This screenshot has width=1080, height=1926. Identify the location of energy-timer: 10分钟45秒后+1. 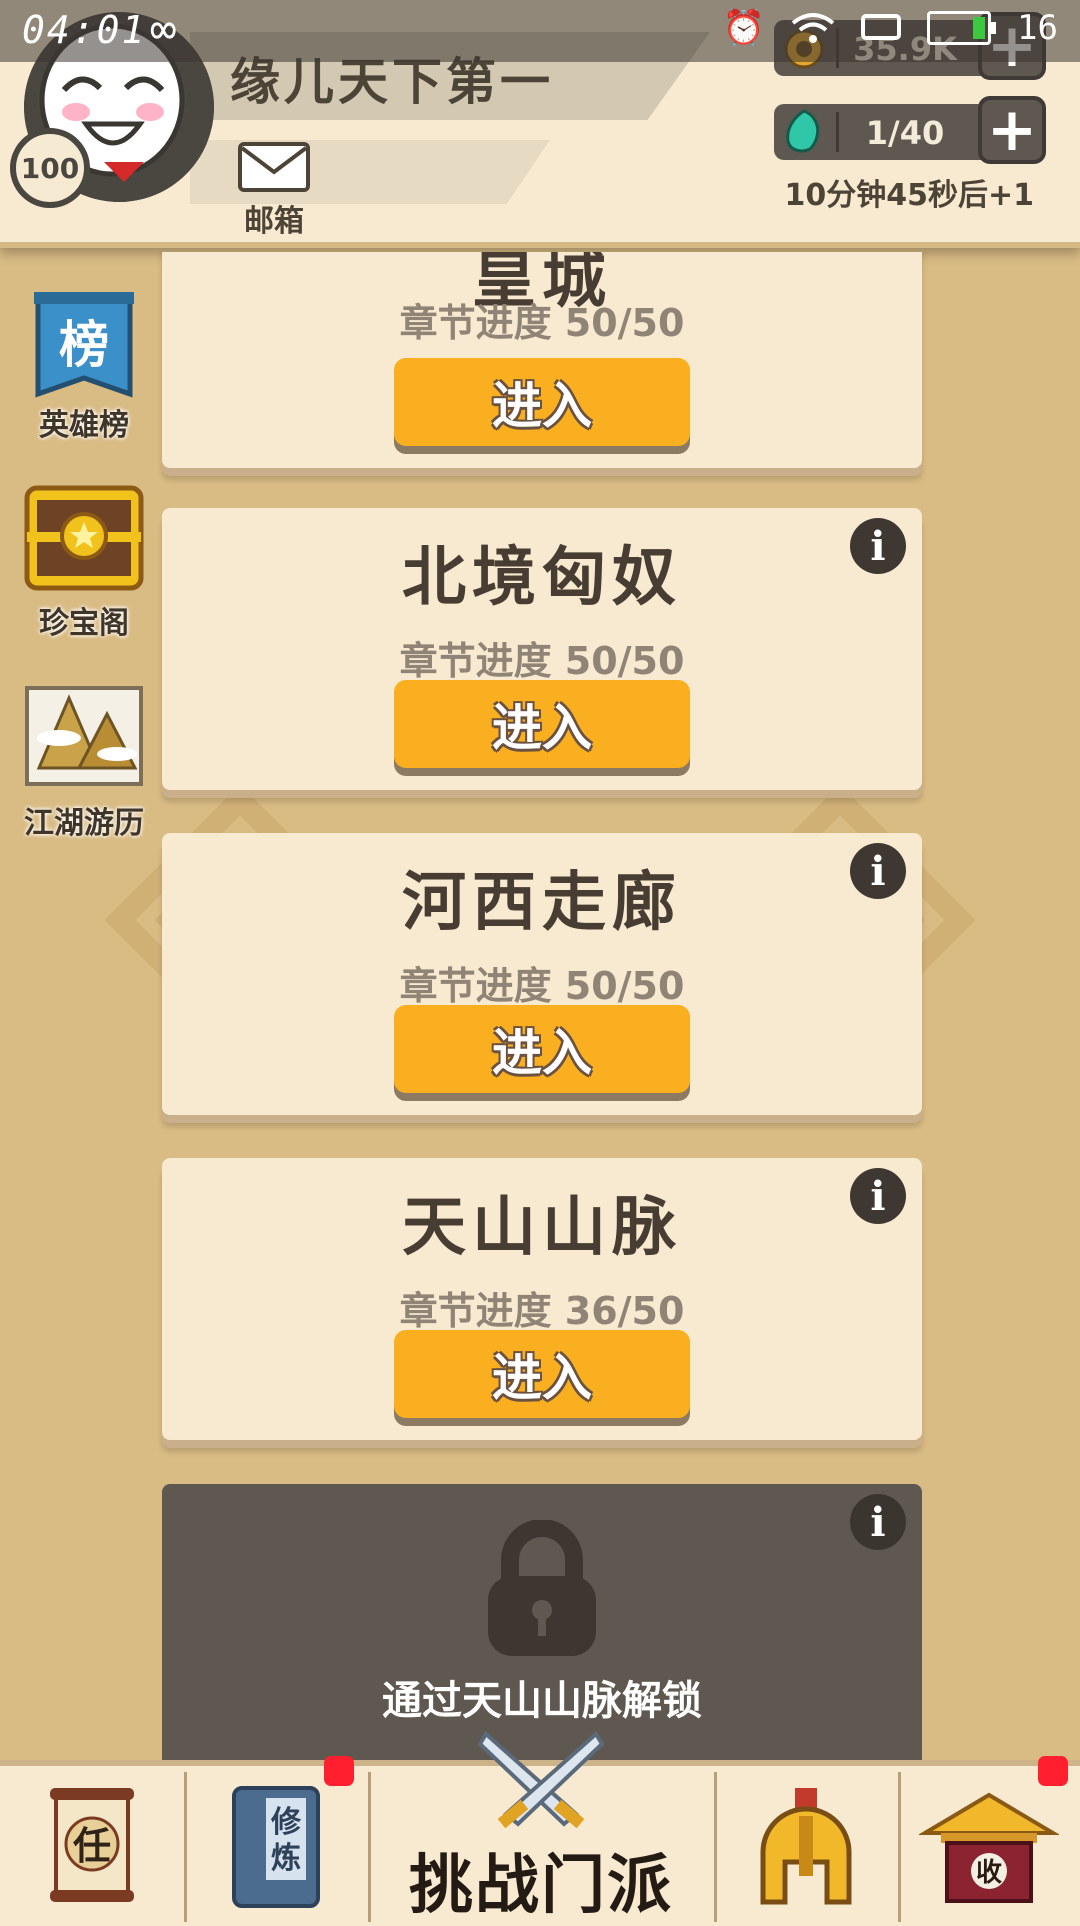
(909, 195).